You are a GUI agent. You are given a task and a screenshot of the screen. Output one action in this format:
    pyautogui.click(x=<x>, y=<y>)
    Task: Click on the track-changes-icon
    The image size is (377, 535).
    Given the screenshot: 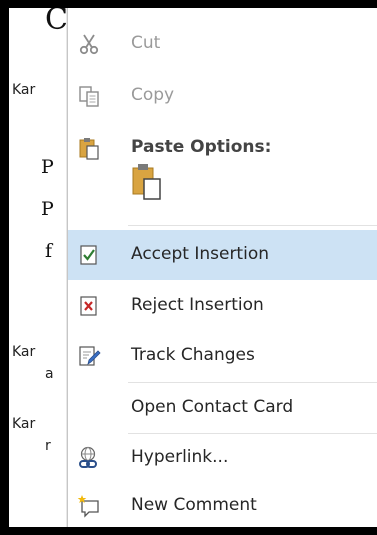 What is the action you would take?
    pyautogui.click(x=89, y=356)
    